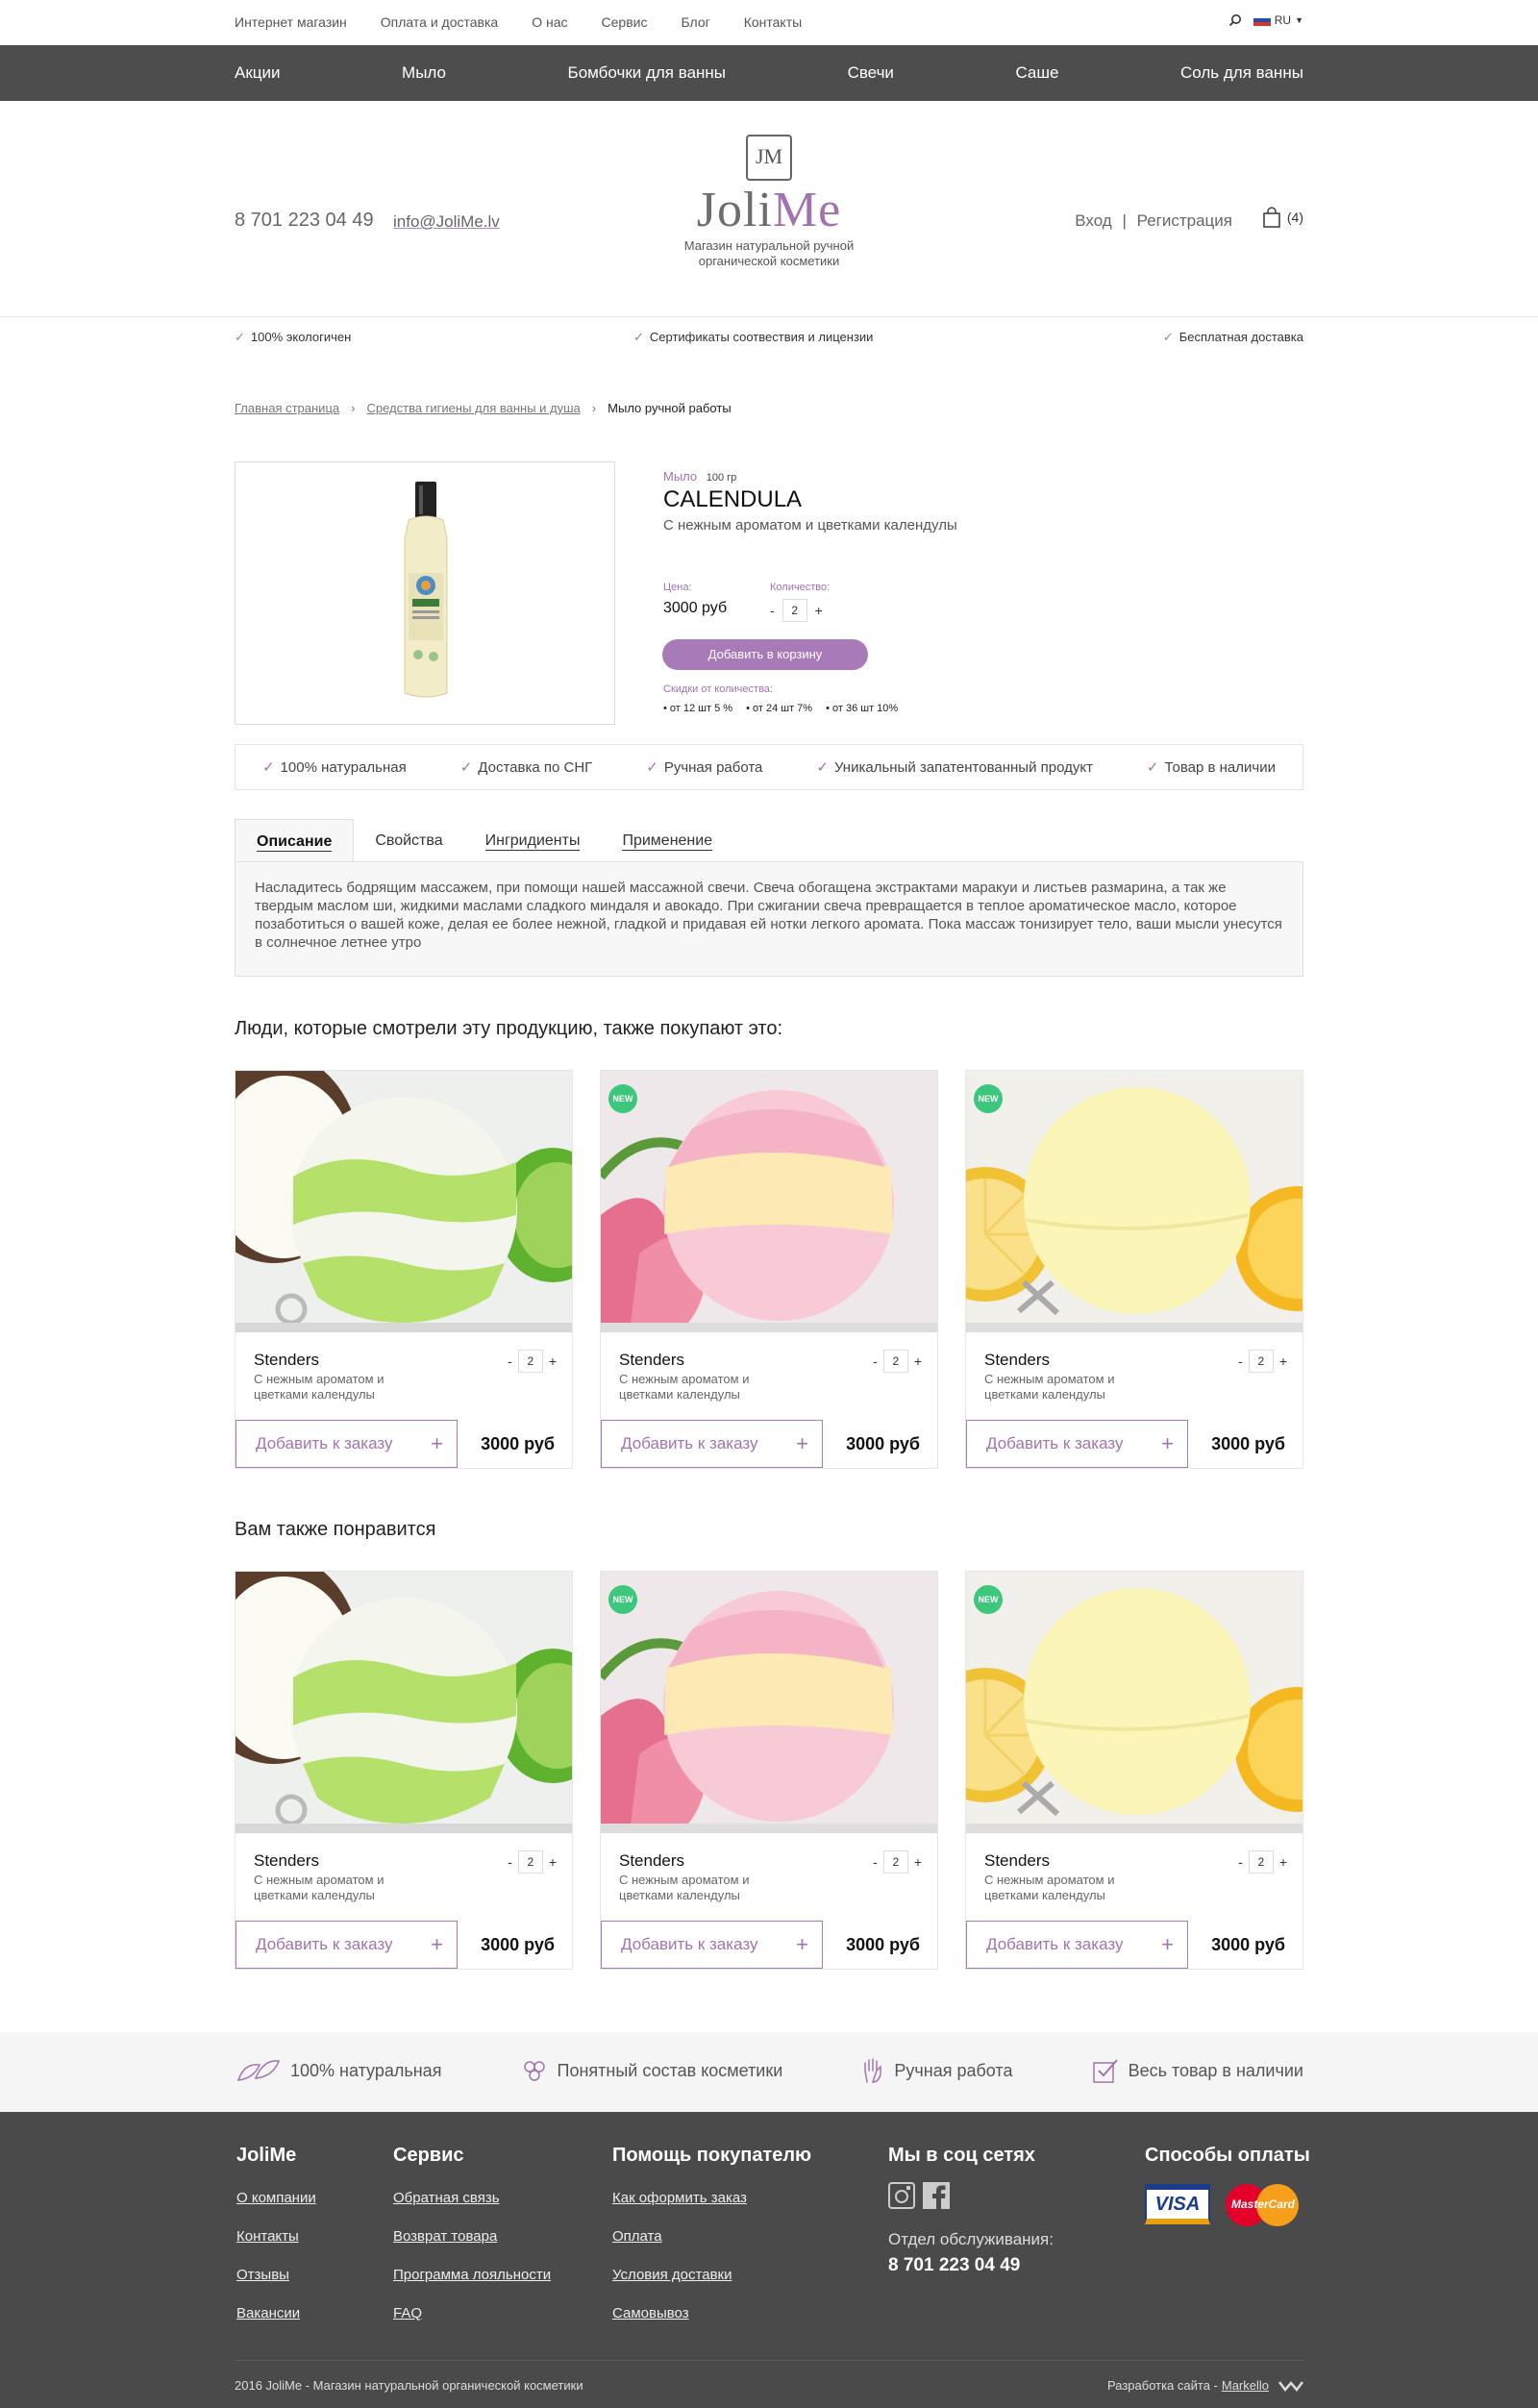 This screenshot has height=2408, width=1538. I want to click on footer-link-feedback: Обратная связь, so click(472, 2200).